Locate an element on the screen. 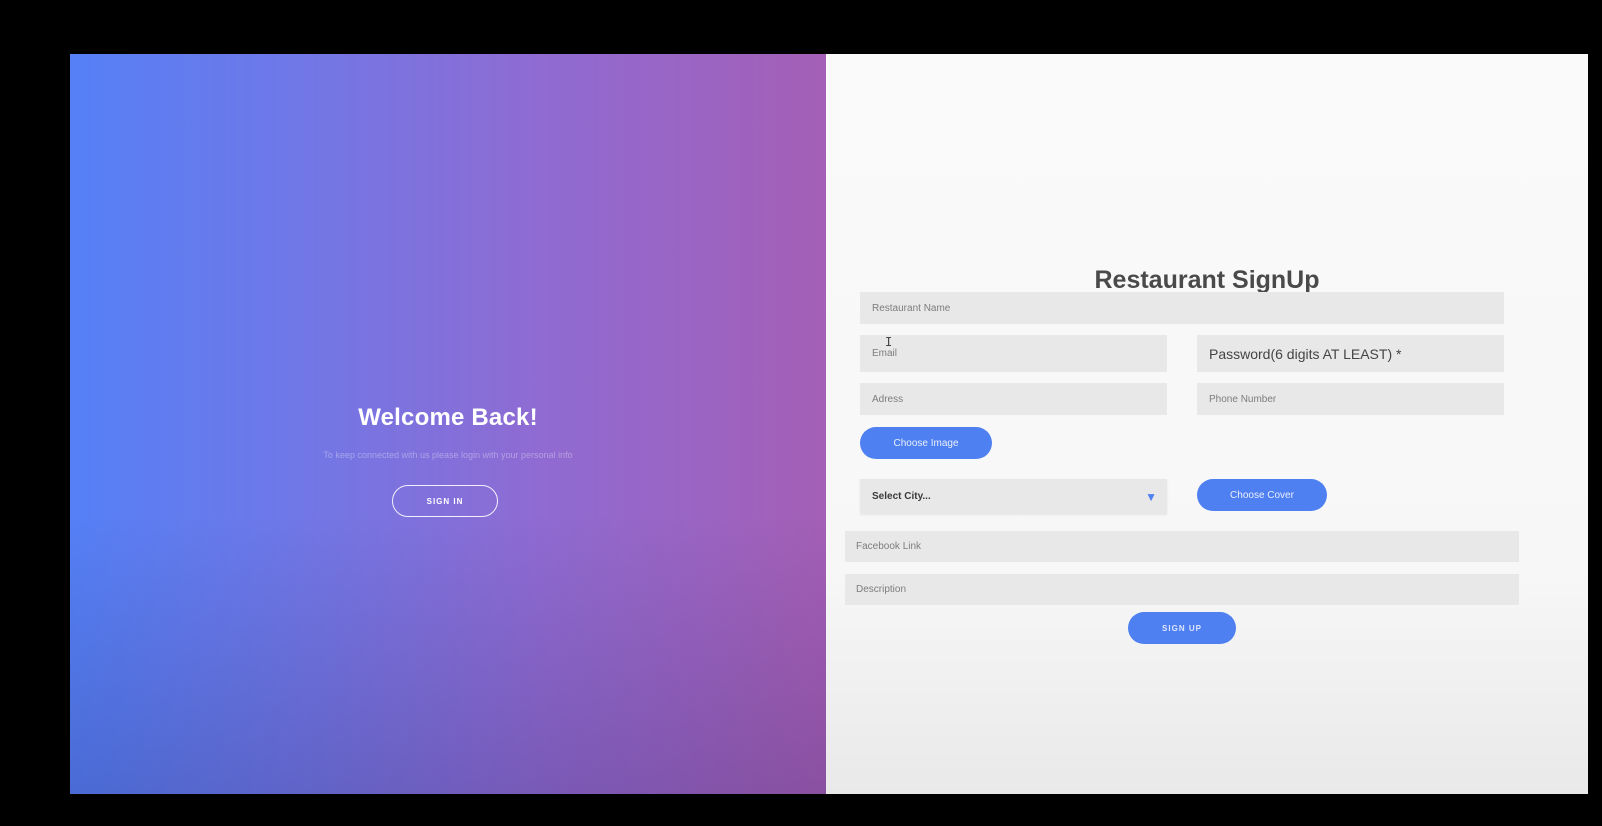  city-select: Select City... ▼ is located at coordinates (1013, 496).